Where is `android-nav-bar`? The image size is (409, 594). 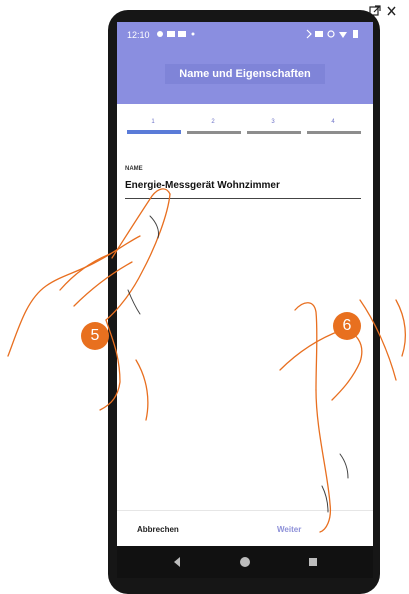 android-nav-bar is located at coordinates (245, 562).